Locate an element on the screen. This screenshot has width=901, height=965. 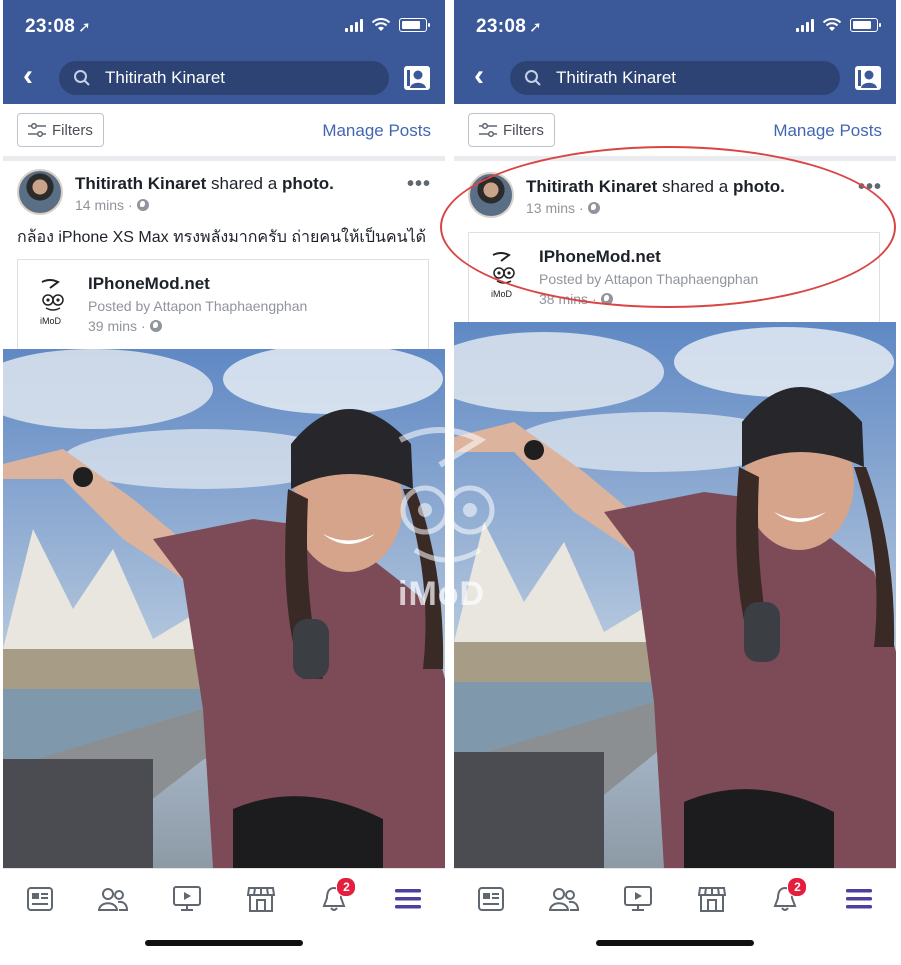
sliders-icon is located at coordinates (488, 130).